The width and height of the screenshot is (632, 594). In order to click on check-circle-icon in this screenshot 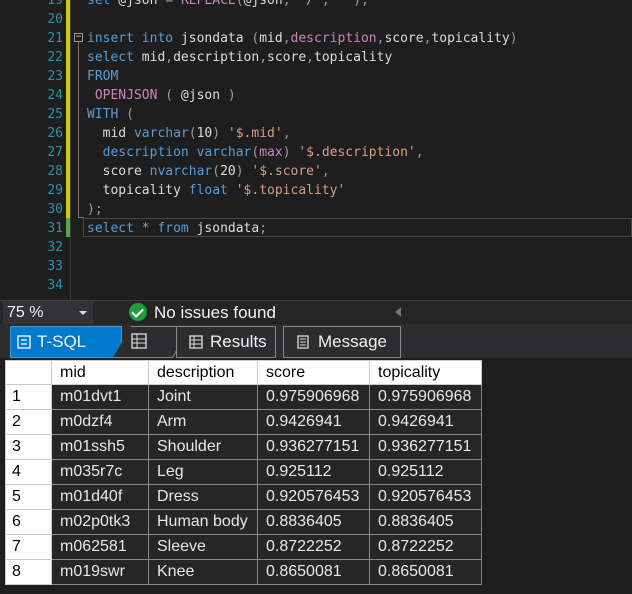, I will do `click(138, 312)`.